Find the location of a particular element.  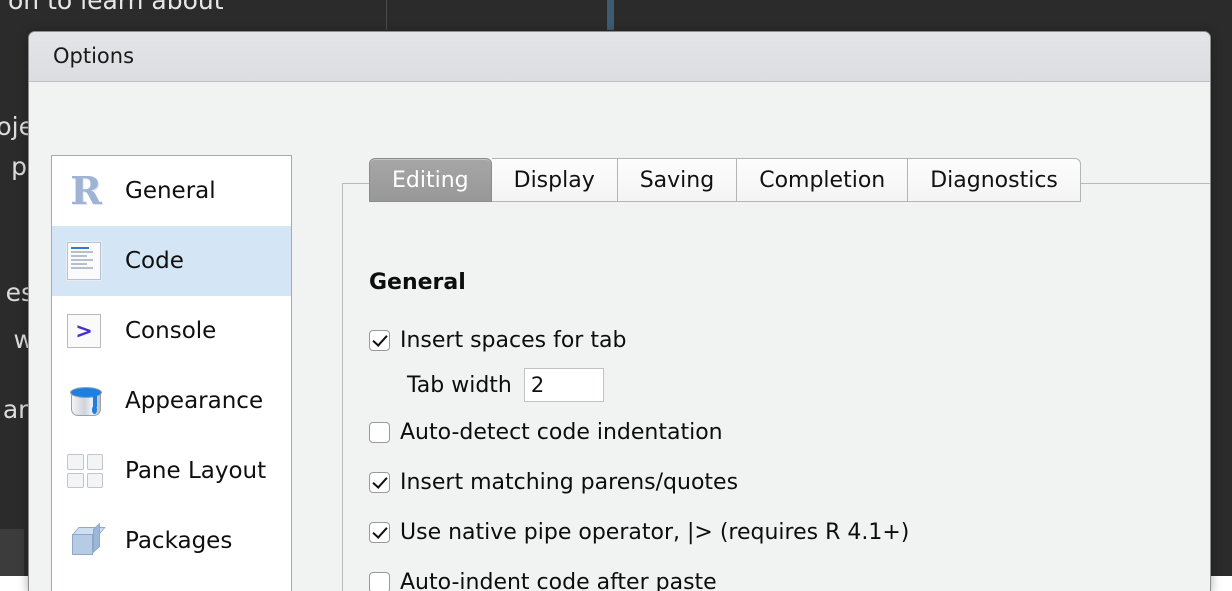

checkbox-row-auto-detect-code-indentation: Auto-detect code indentation is located at coordinates (546, 432).